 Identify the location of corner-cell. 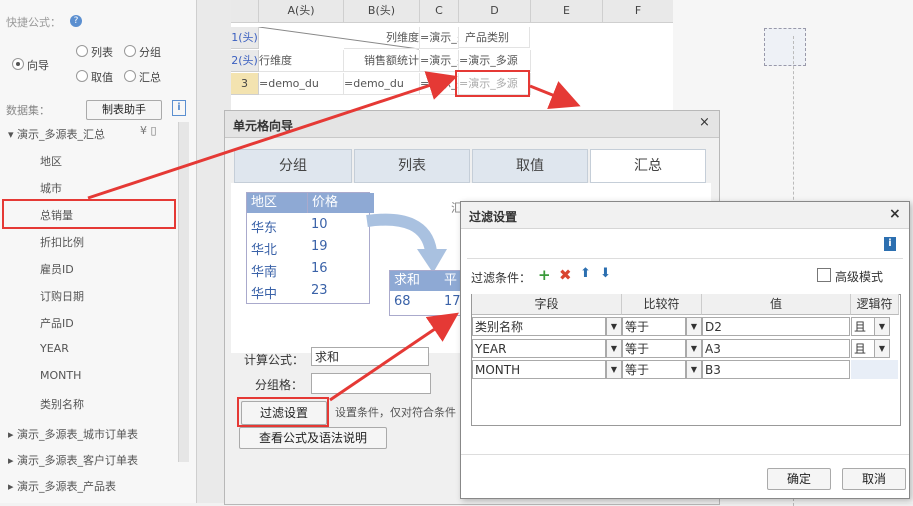
(245, 11).